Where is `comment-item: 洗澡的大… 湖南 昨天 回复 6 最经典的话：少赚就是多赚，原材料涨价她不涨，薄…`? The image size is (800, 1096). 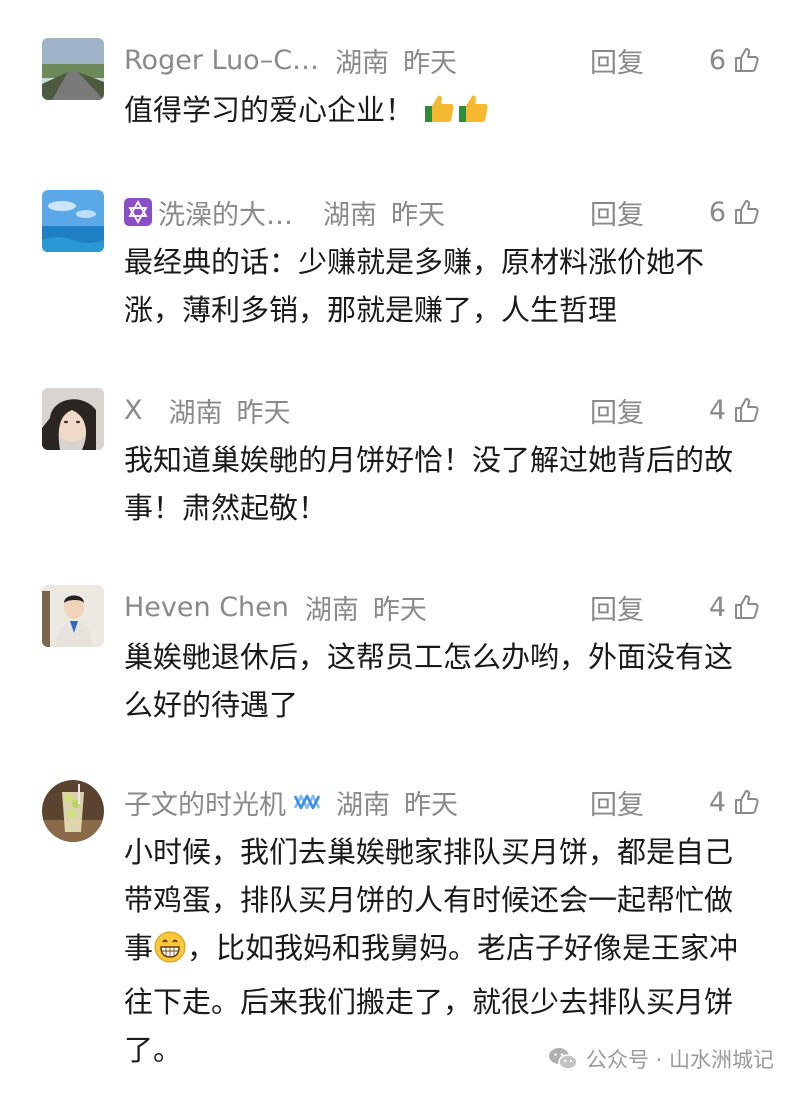 comment-item: 洗澡的大… 湖南 昨天 回复 6 最经典的话：少赚就是多赚，原材料涨价她不涨，薄… is located at coordinates (400, 265).